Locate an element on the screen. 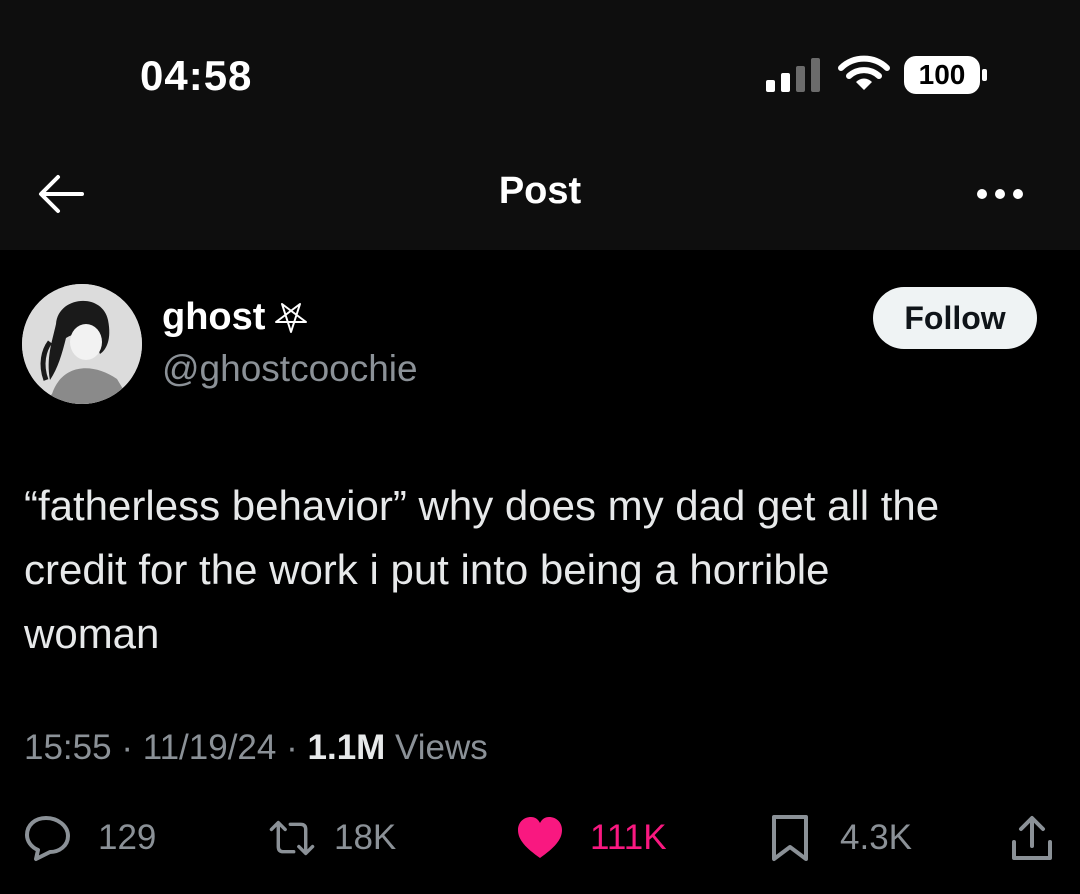 The height and width of the screenshot is (894, 1080). like-button: 111K is located at coordinates (591, 838).